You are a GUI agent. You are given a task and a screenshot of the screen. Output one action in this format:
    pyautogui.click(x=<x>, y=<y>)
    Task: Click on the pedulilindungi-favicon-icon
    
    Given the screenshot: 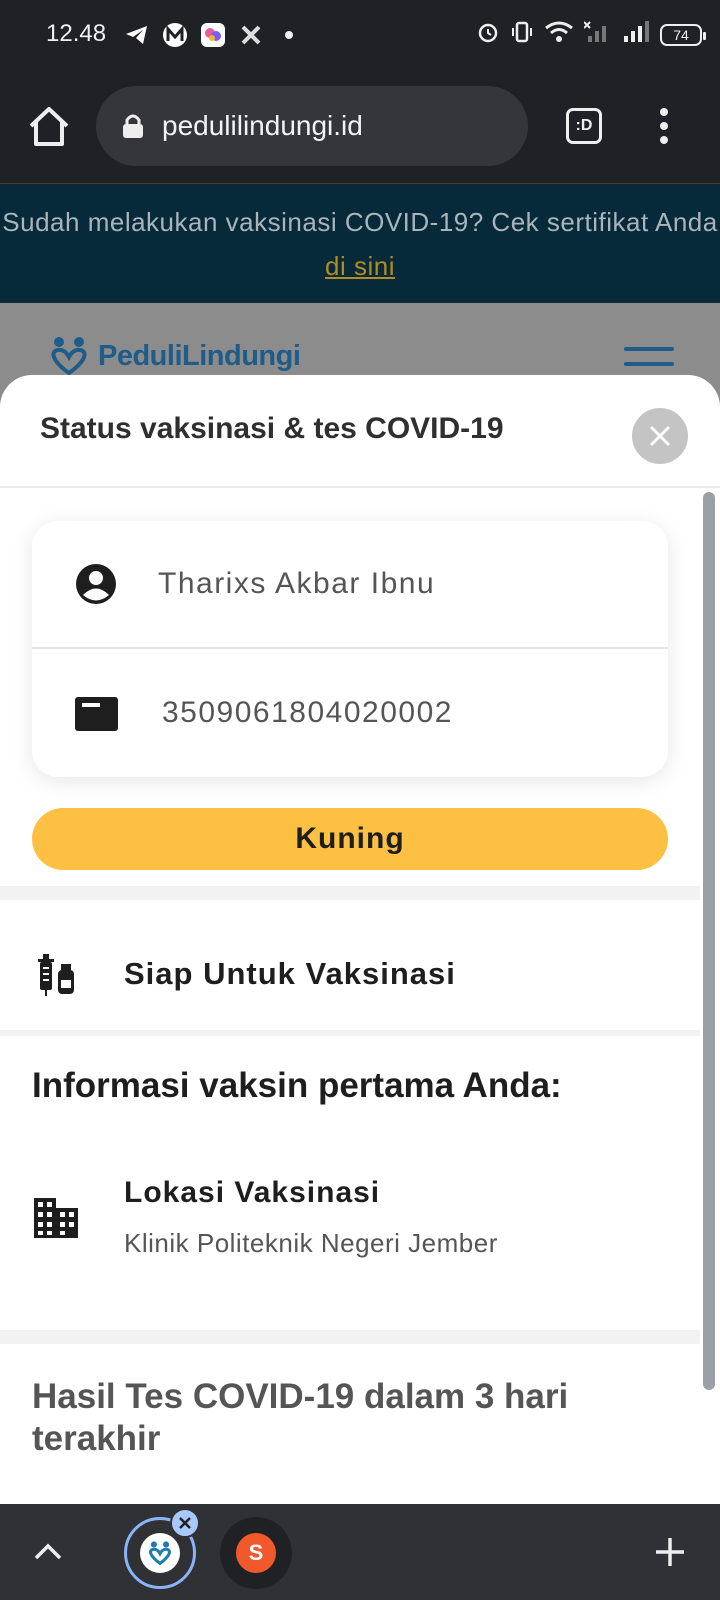 What is the action you would take?
    pyautogui.click(x=160, y=1553)
    